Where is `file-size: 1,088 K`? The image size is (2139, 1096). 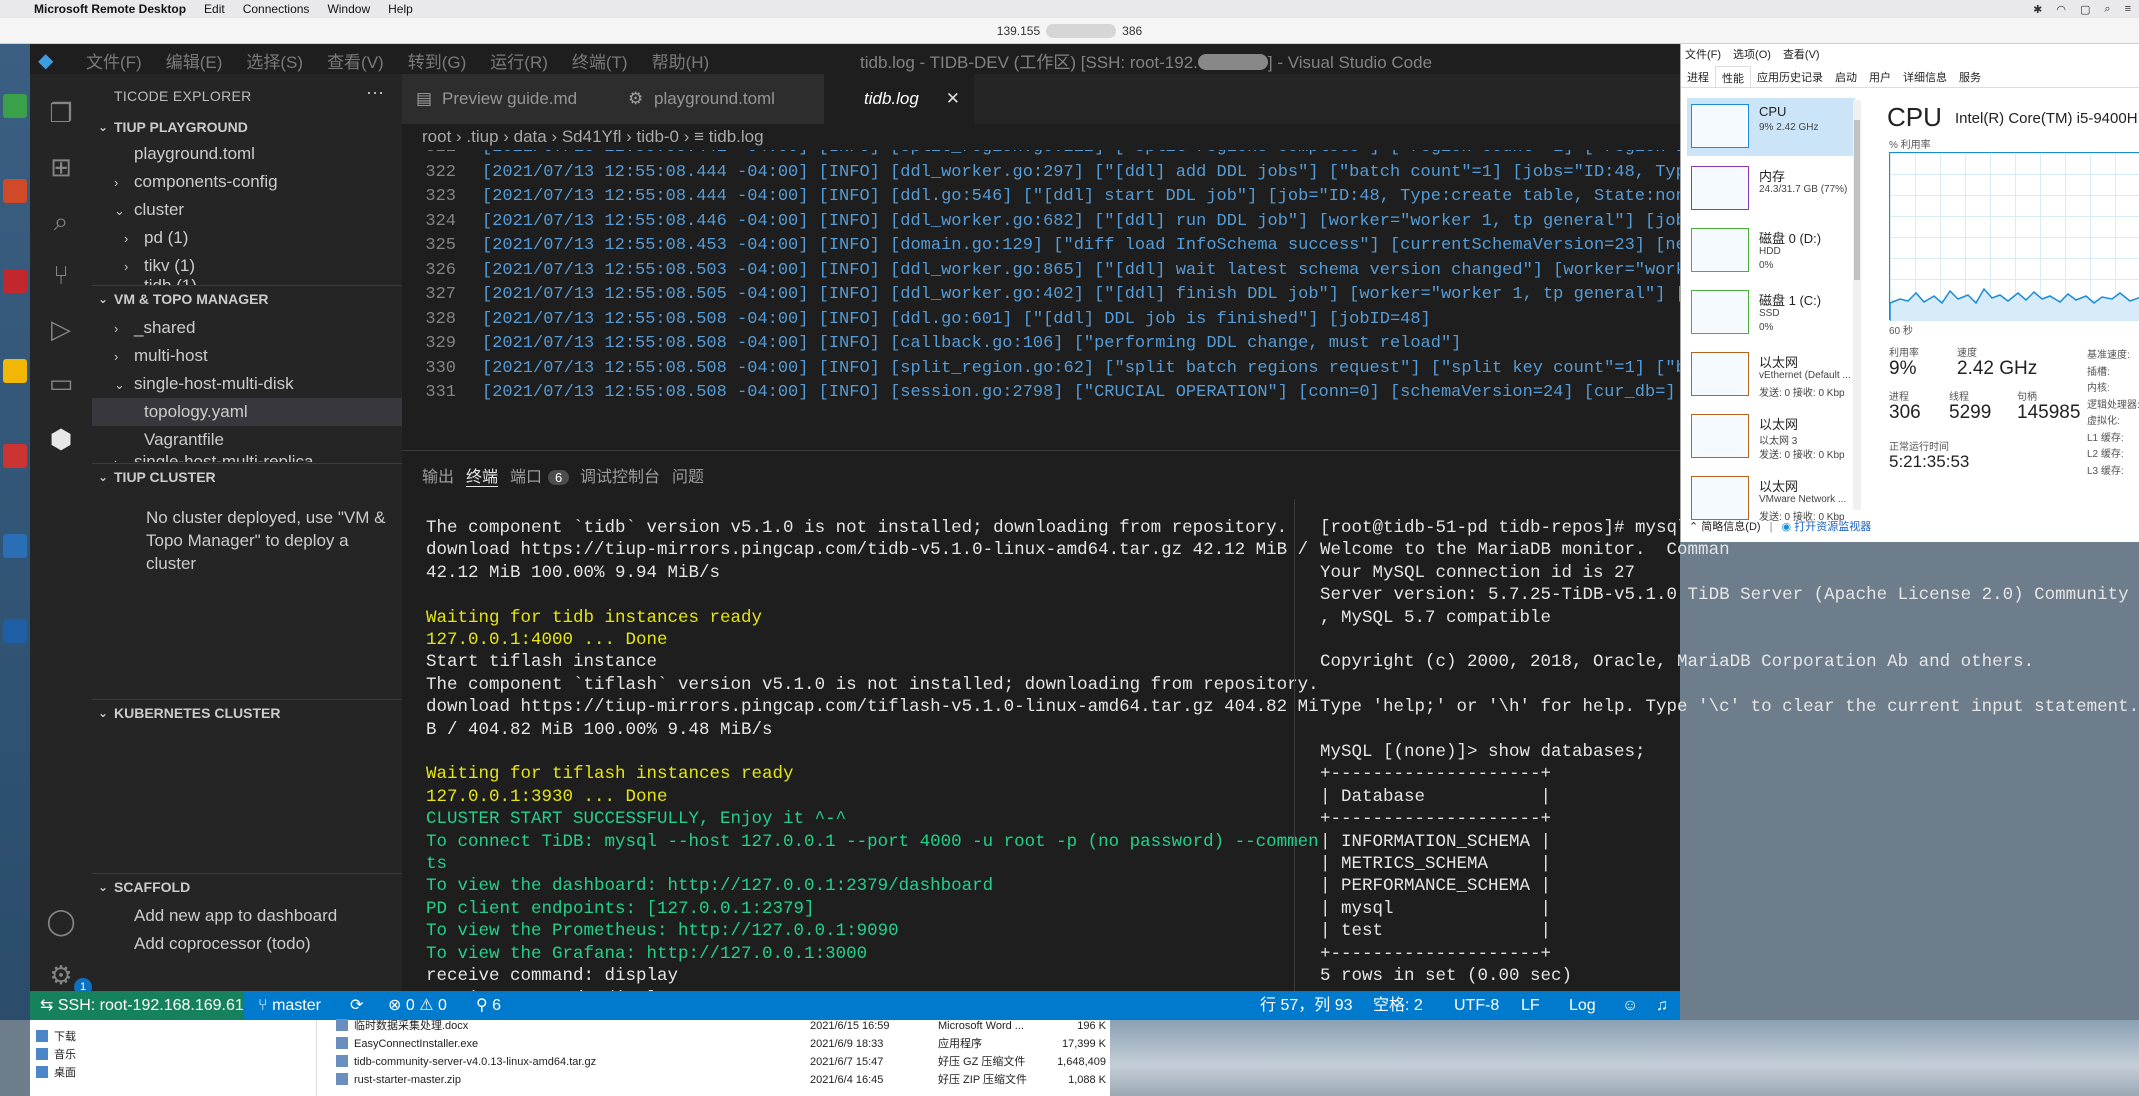 file-size: 1,088 K is located at coordinates (1078, 1080).